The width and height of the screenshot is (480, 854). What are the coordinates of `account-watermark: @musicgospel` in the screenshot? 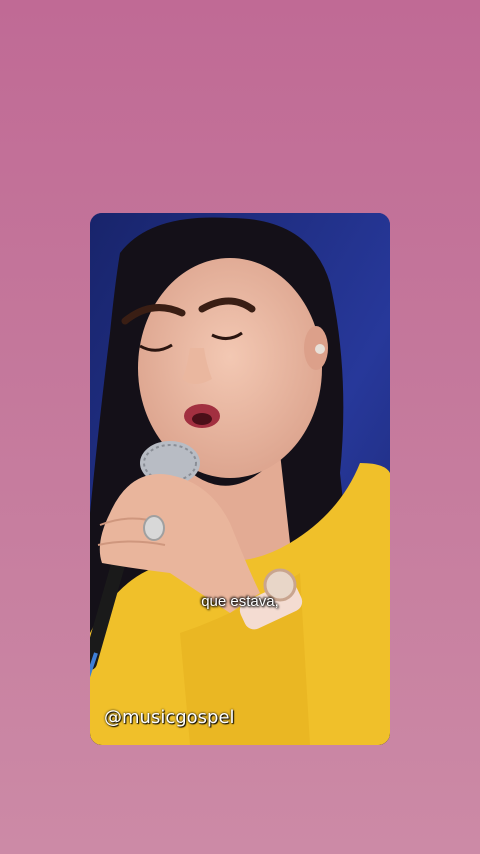 It's located at (169, 717).